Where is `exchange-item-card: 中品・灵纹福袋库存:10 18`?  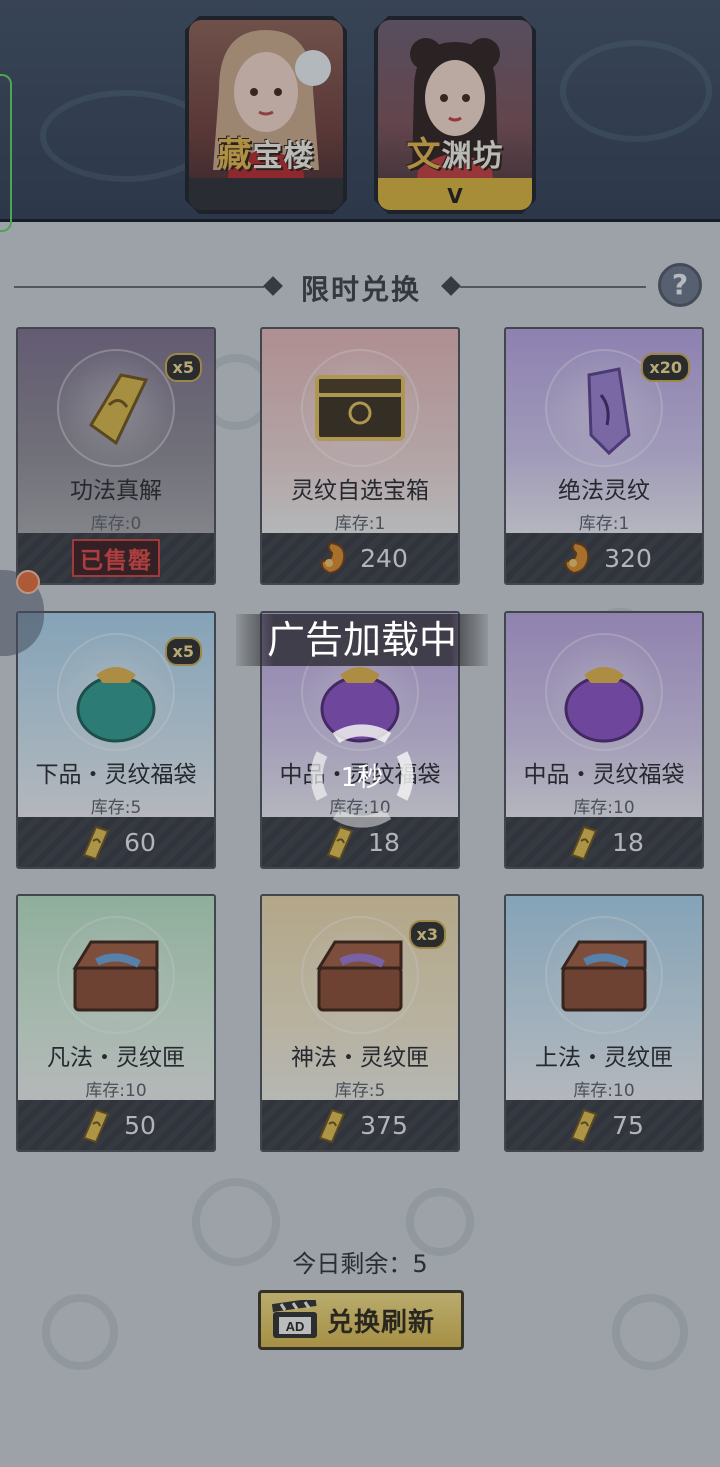
exchange-item-card: 中品・灵纹福袋库存:10 18 is located at coordinates (604, 740).